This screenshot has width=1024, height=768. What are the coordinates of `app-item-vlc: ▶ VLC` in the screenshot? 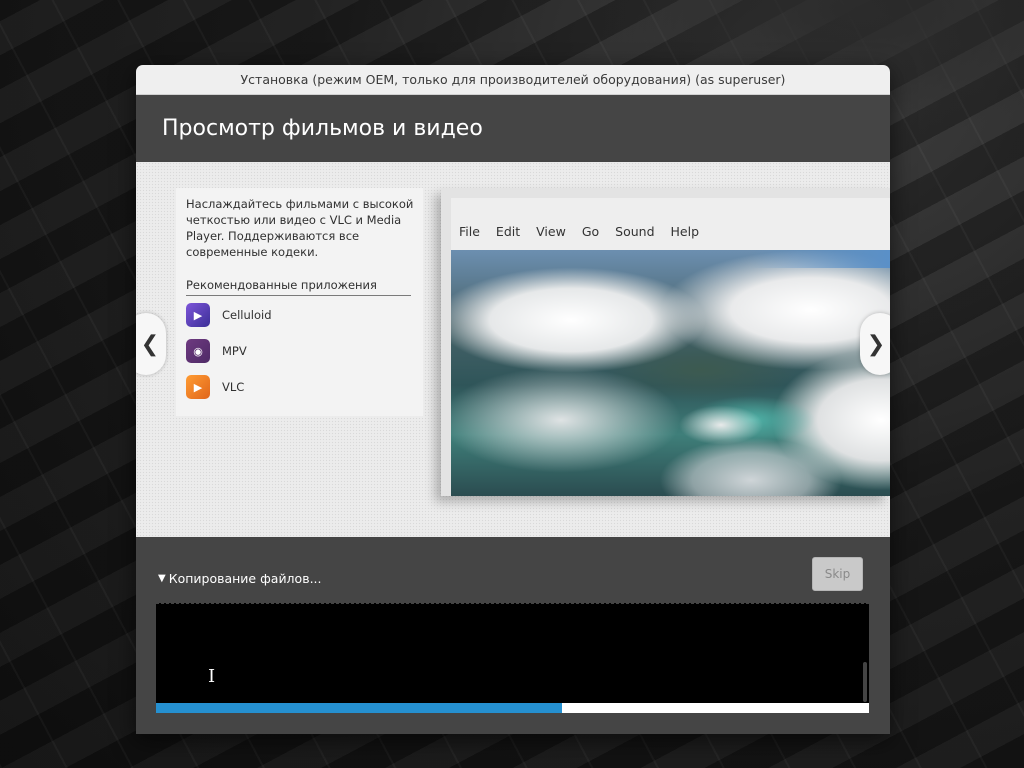 It's located at (215, 387).